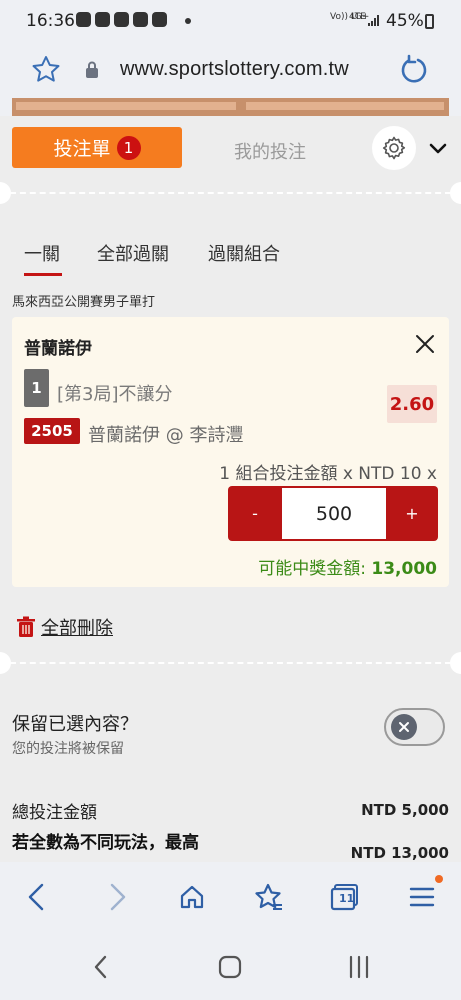  What do you see at coordinates (105, 843) in the screenshot?
I see `max-payout-label: 若全數為不同玩法，最高` at bounding box center [105, 843].